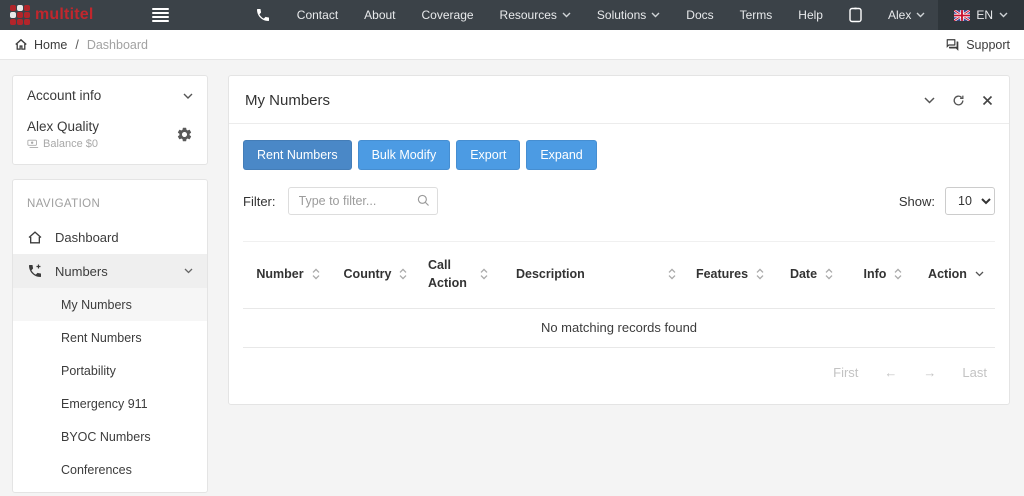 The width and height of the screenshot is (1024, 496). What do you see at coordinates (288, 275) in the screenshot?
I see `column-header-number: Number` at bounding box center [288, 275].